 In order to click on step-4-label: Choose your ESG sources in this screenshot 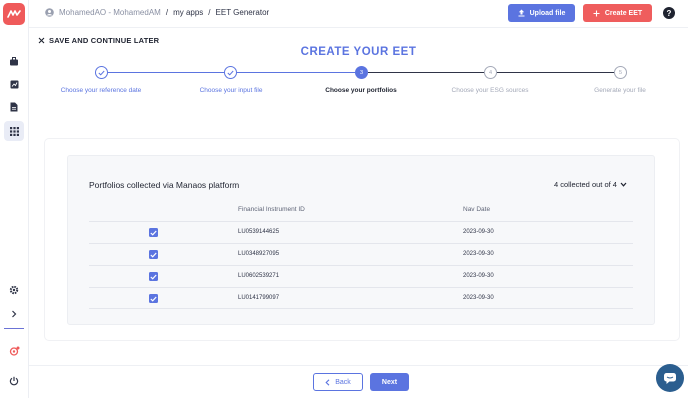, I will do `click(490, 90)`.